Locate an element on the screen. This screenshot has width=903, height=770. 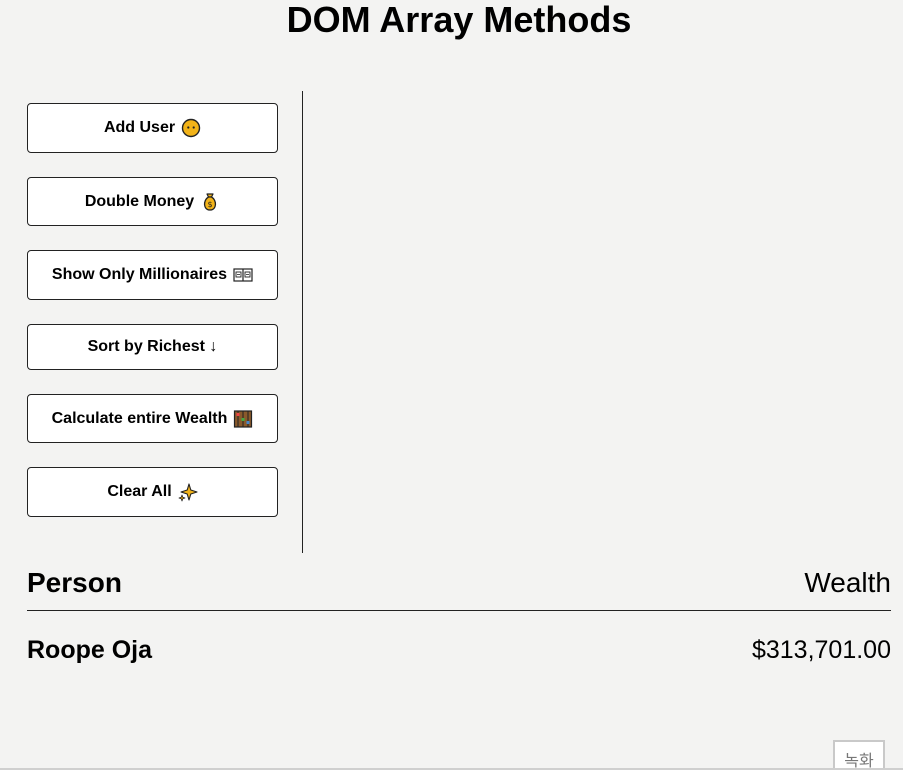
header-divider is located at coordinates (459, 610).